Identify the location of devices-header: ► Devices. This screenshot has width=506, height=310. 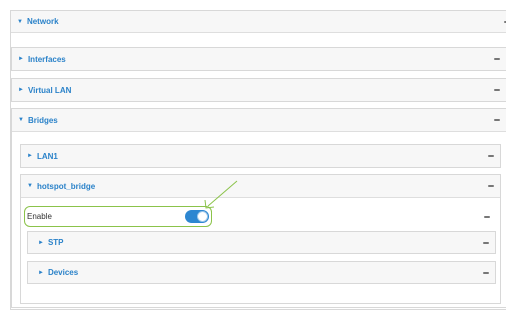
(261, 272).